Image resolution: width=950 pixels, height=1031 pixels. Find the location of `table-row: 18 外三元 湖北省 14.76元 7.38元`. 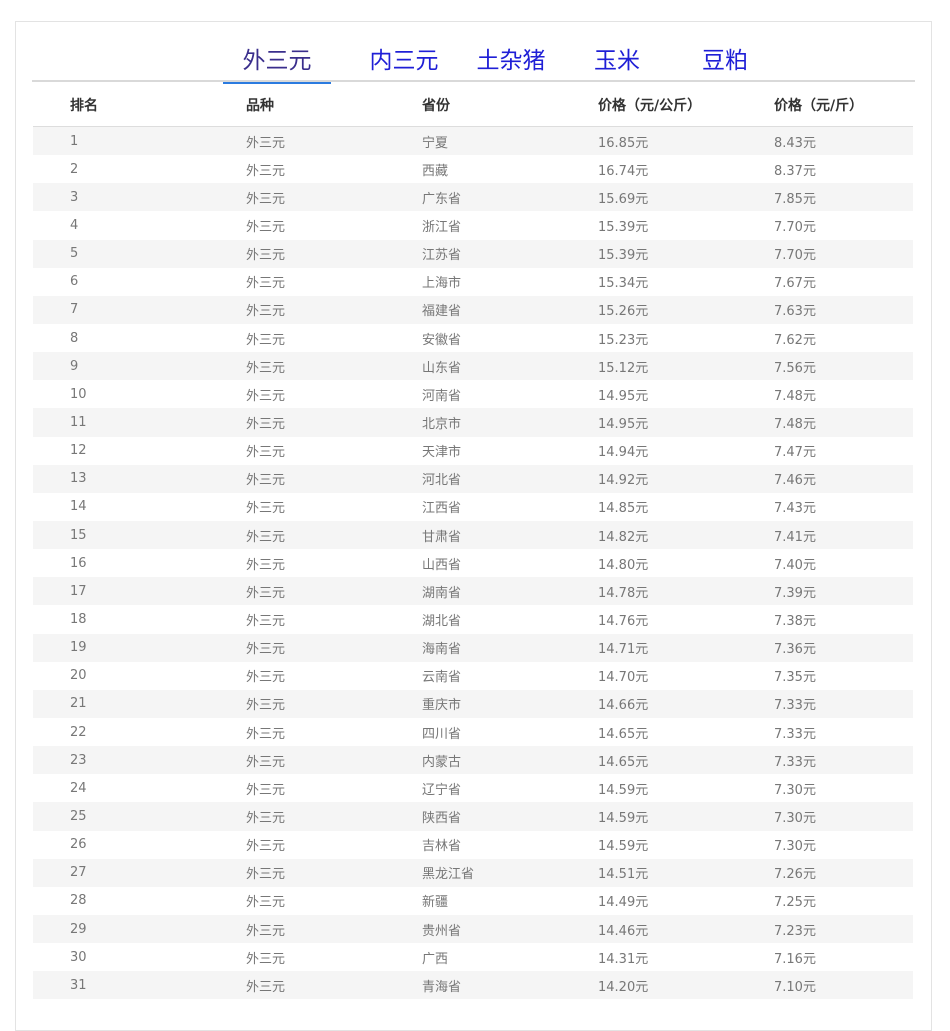

table-row: 18 外三元 湖北省 14.76元 7.38元 is located at coordinates (473, 619).